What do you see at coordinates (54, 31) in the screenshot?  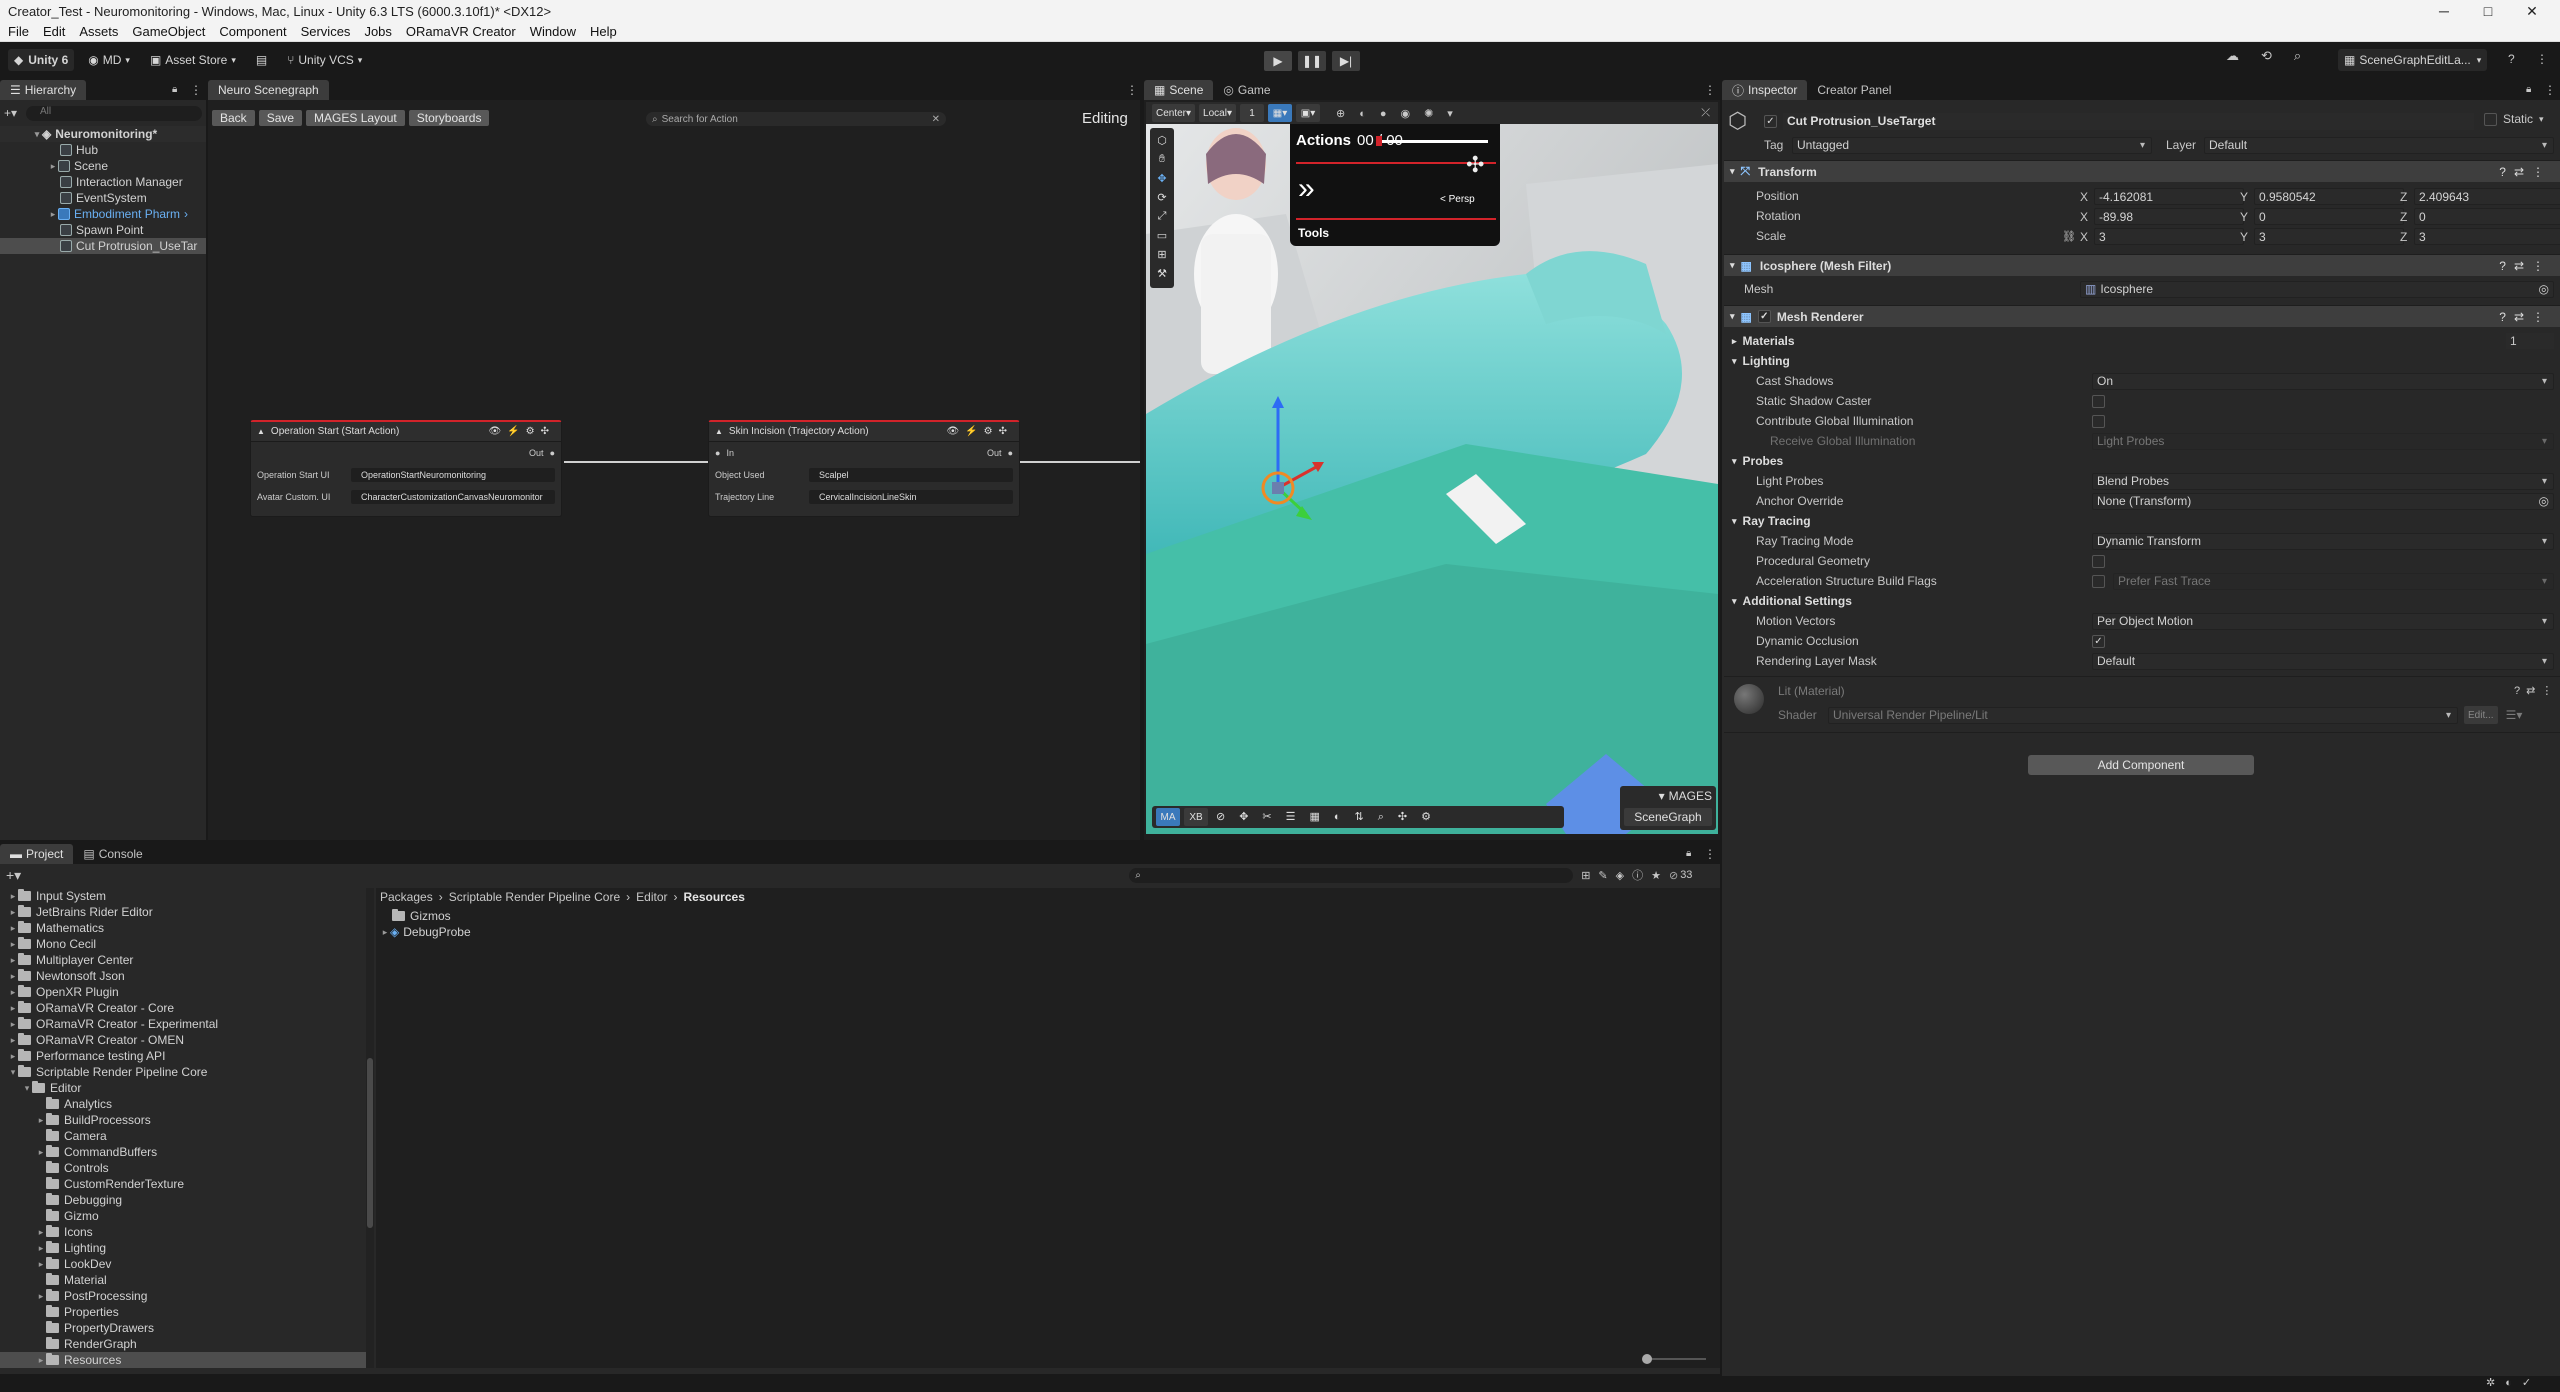 I see `menu-edit: Edit` at bounding box center [54, 31].